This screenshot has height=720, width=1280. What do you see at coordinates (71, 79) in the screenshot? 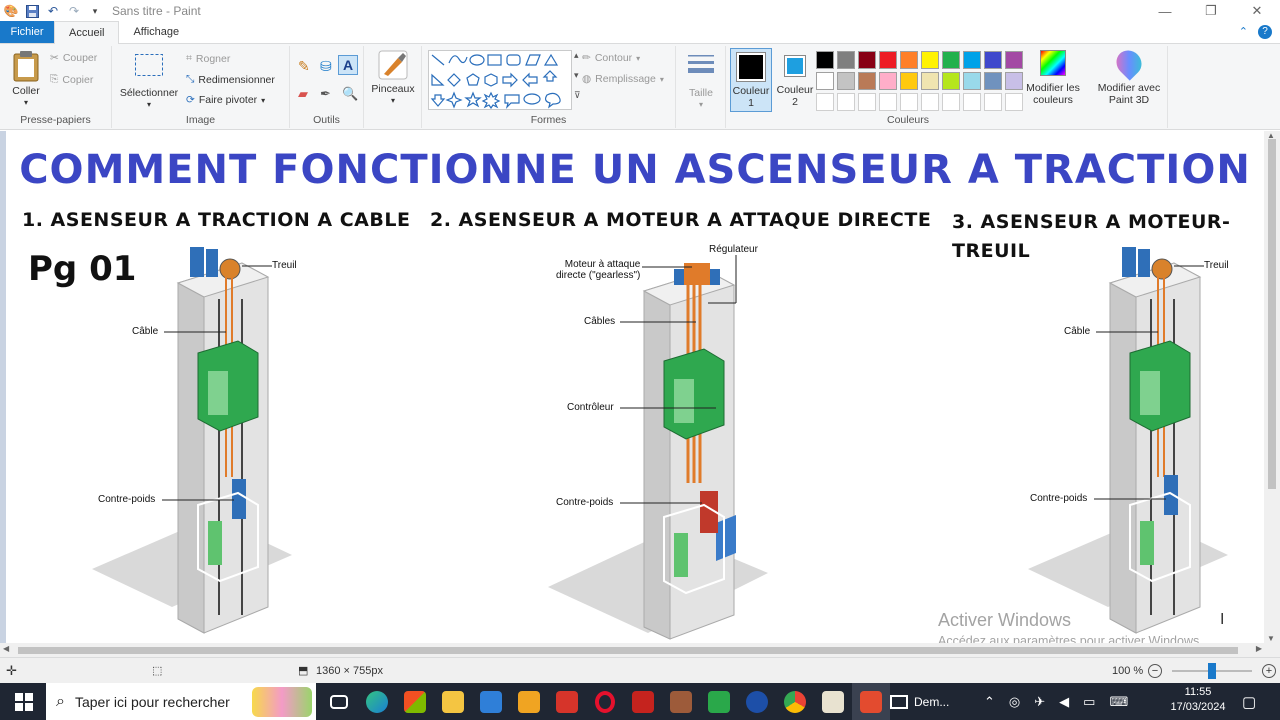
I see `copy-button: ⎘ Copier` at bounding box center [71, 79].